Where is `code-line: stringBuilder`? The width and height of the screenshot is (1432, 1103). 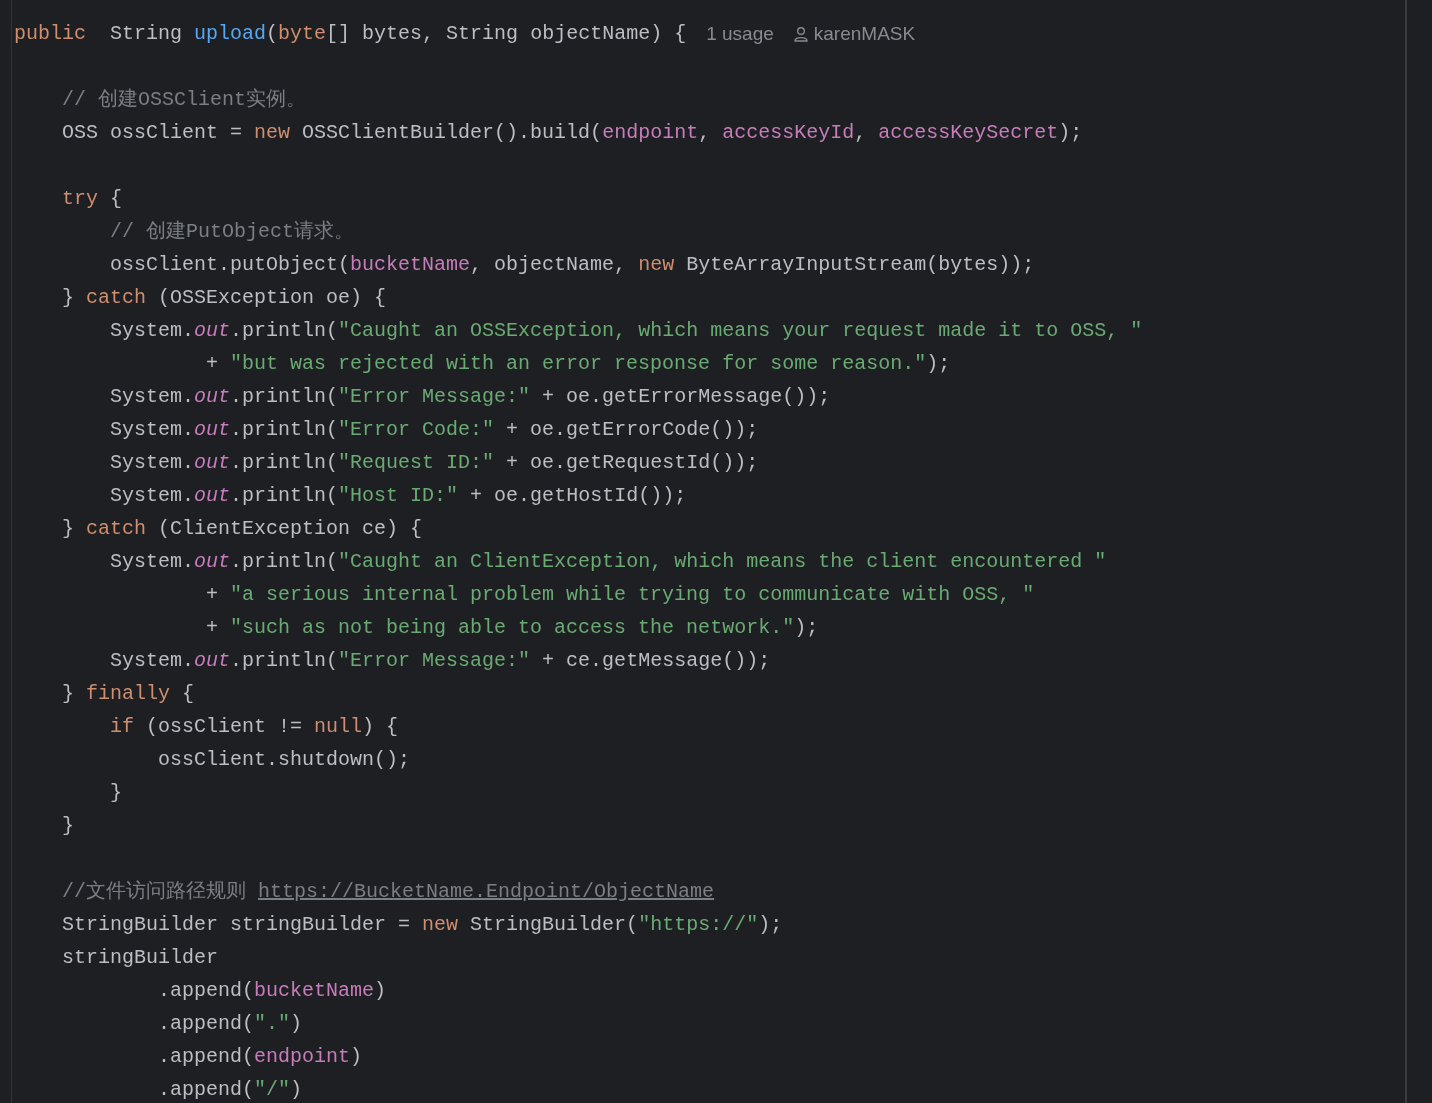 code-line: stringBuilder is located at coordinates (140, 958).